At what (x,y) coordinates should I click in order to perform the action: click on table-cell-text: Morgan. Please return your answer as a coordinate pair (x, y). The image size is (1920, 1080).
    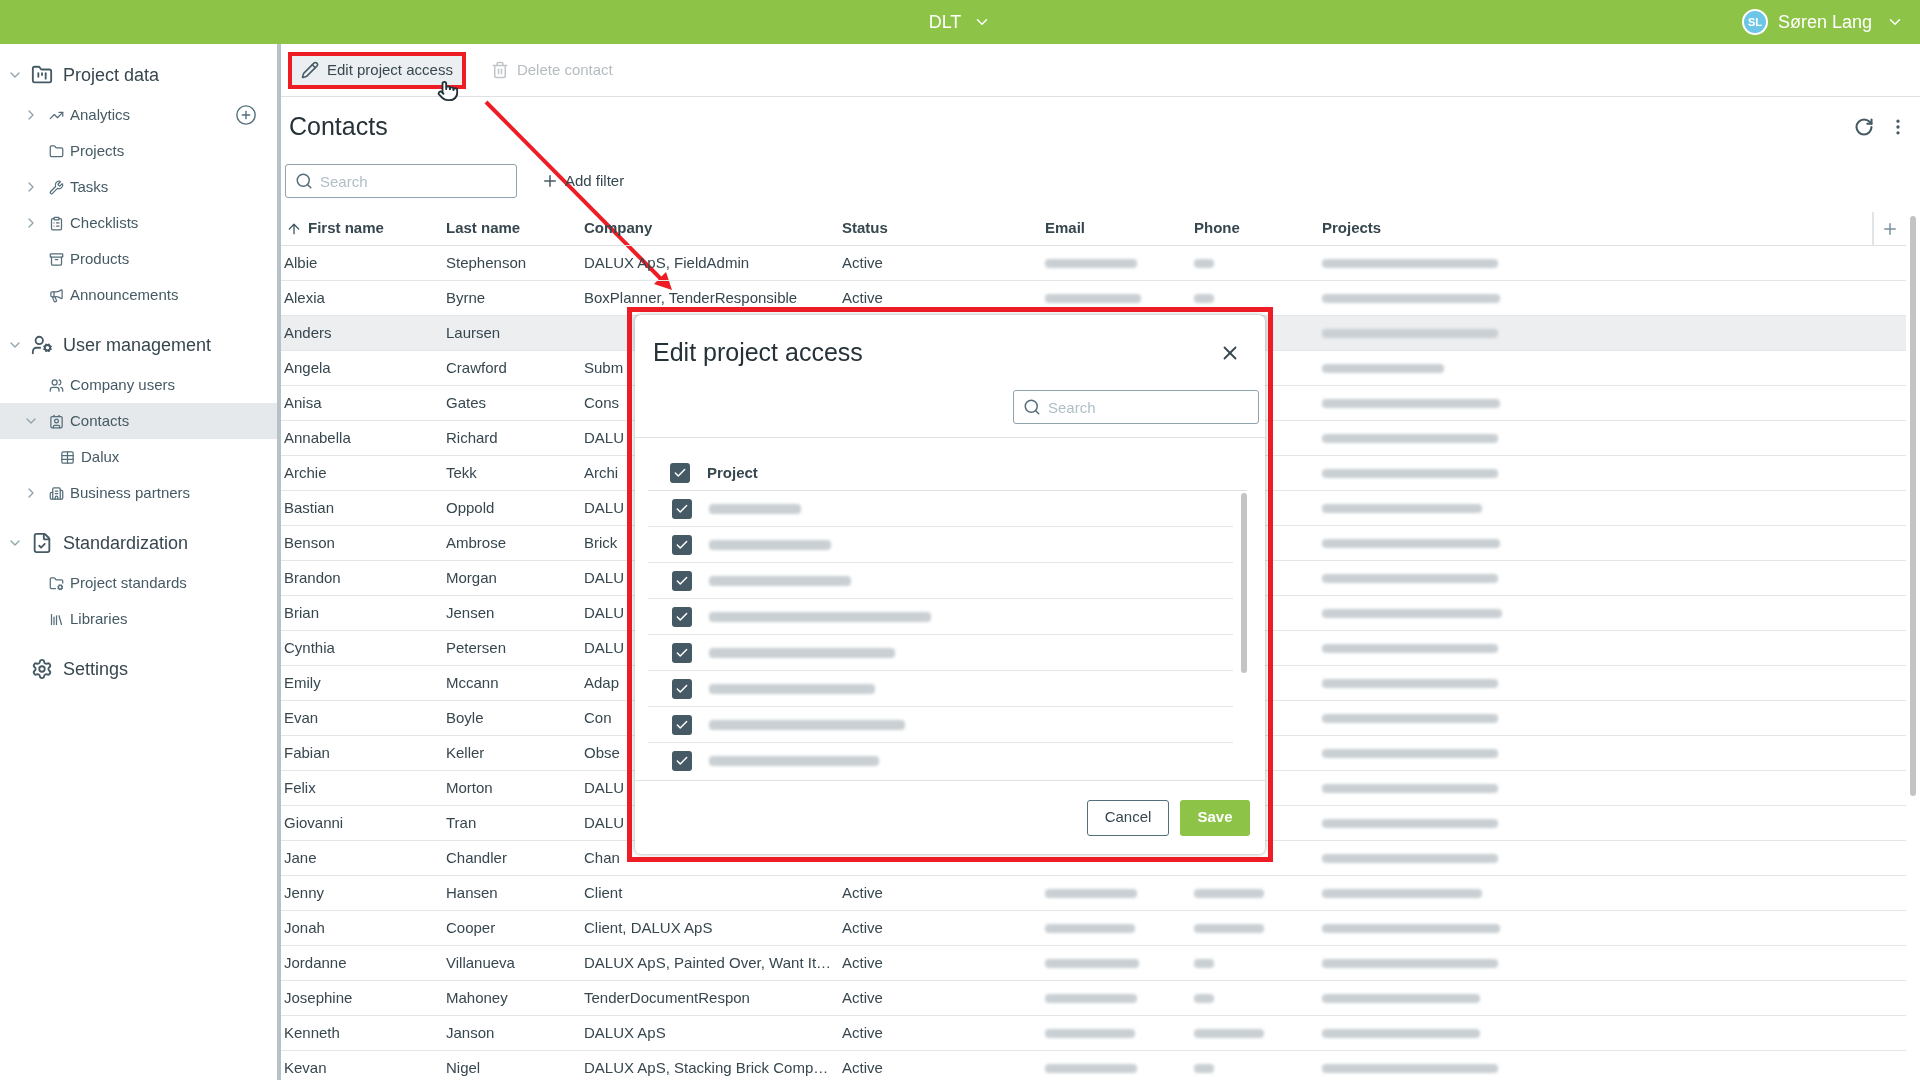
    Looking at the image, I should click on (471, 577).